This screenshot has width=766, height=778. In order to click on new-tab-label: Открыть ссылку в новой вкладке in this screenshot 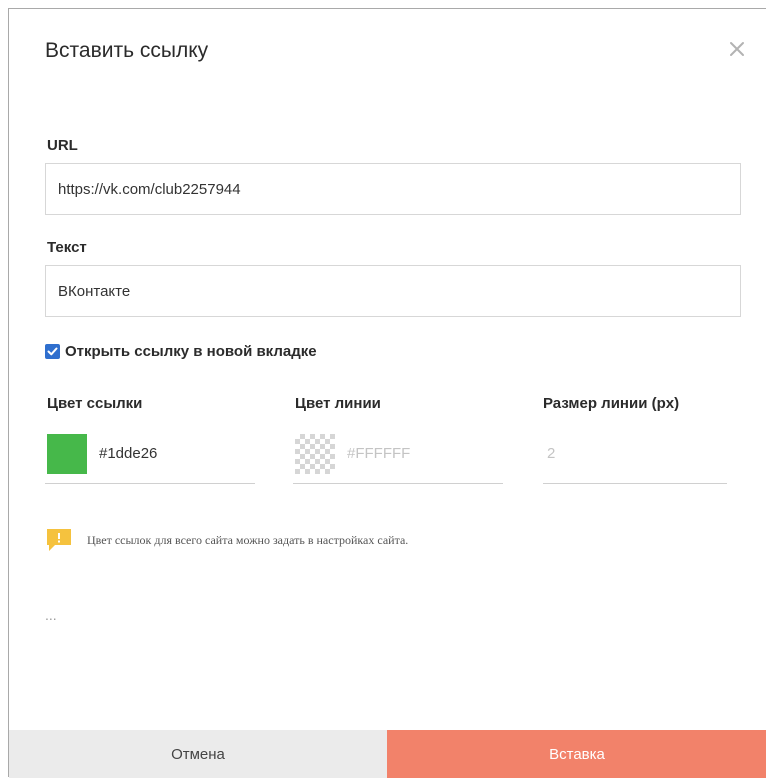, I will do `click(191, 351)`.